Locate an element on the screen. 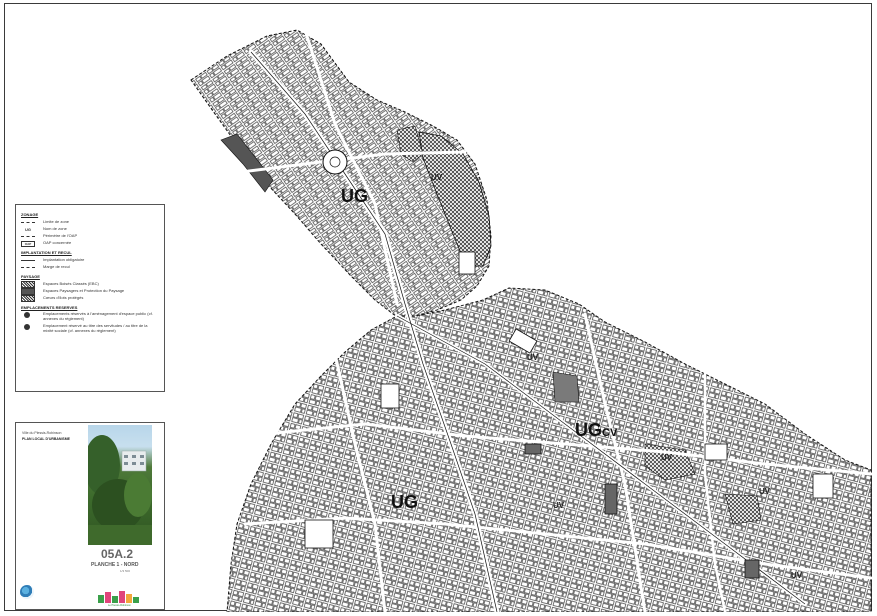  legend-item: Marge de recul is located at coordinates (90, 267).